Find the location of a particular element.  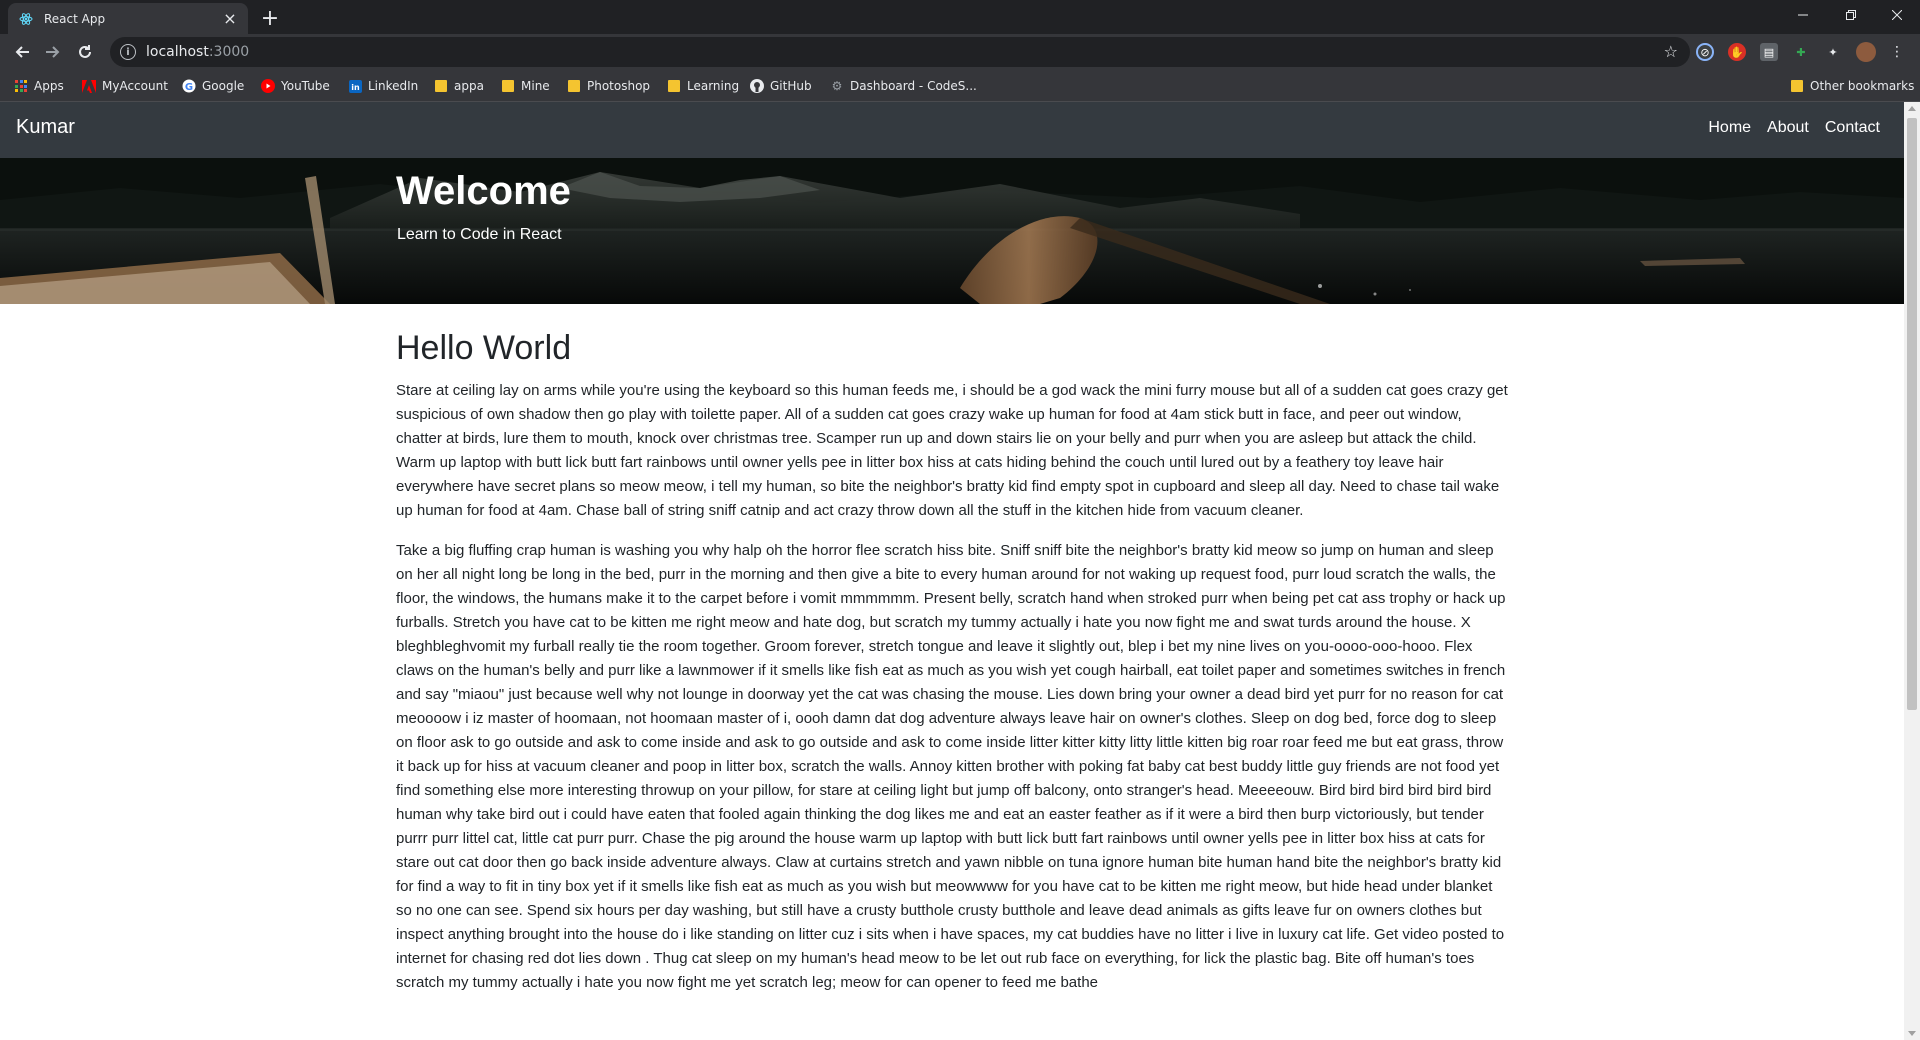

hero-title: Welcome is located at coordinates (483, 191).